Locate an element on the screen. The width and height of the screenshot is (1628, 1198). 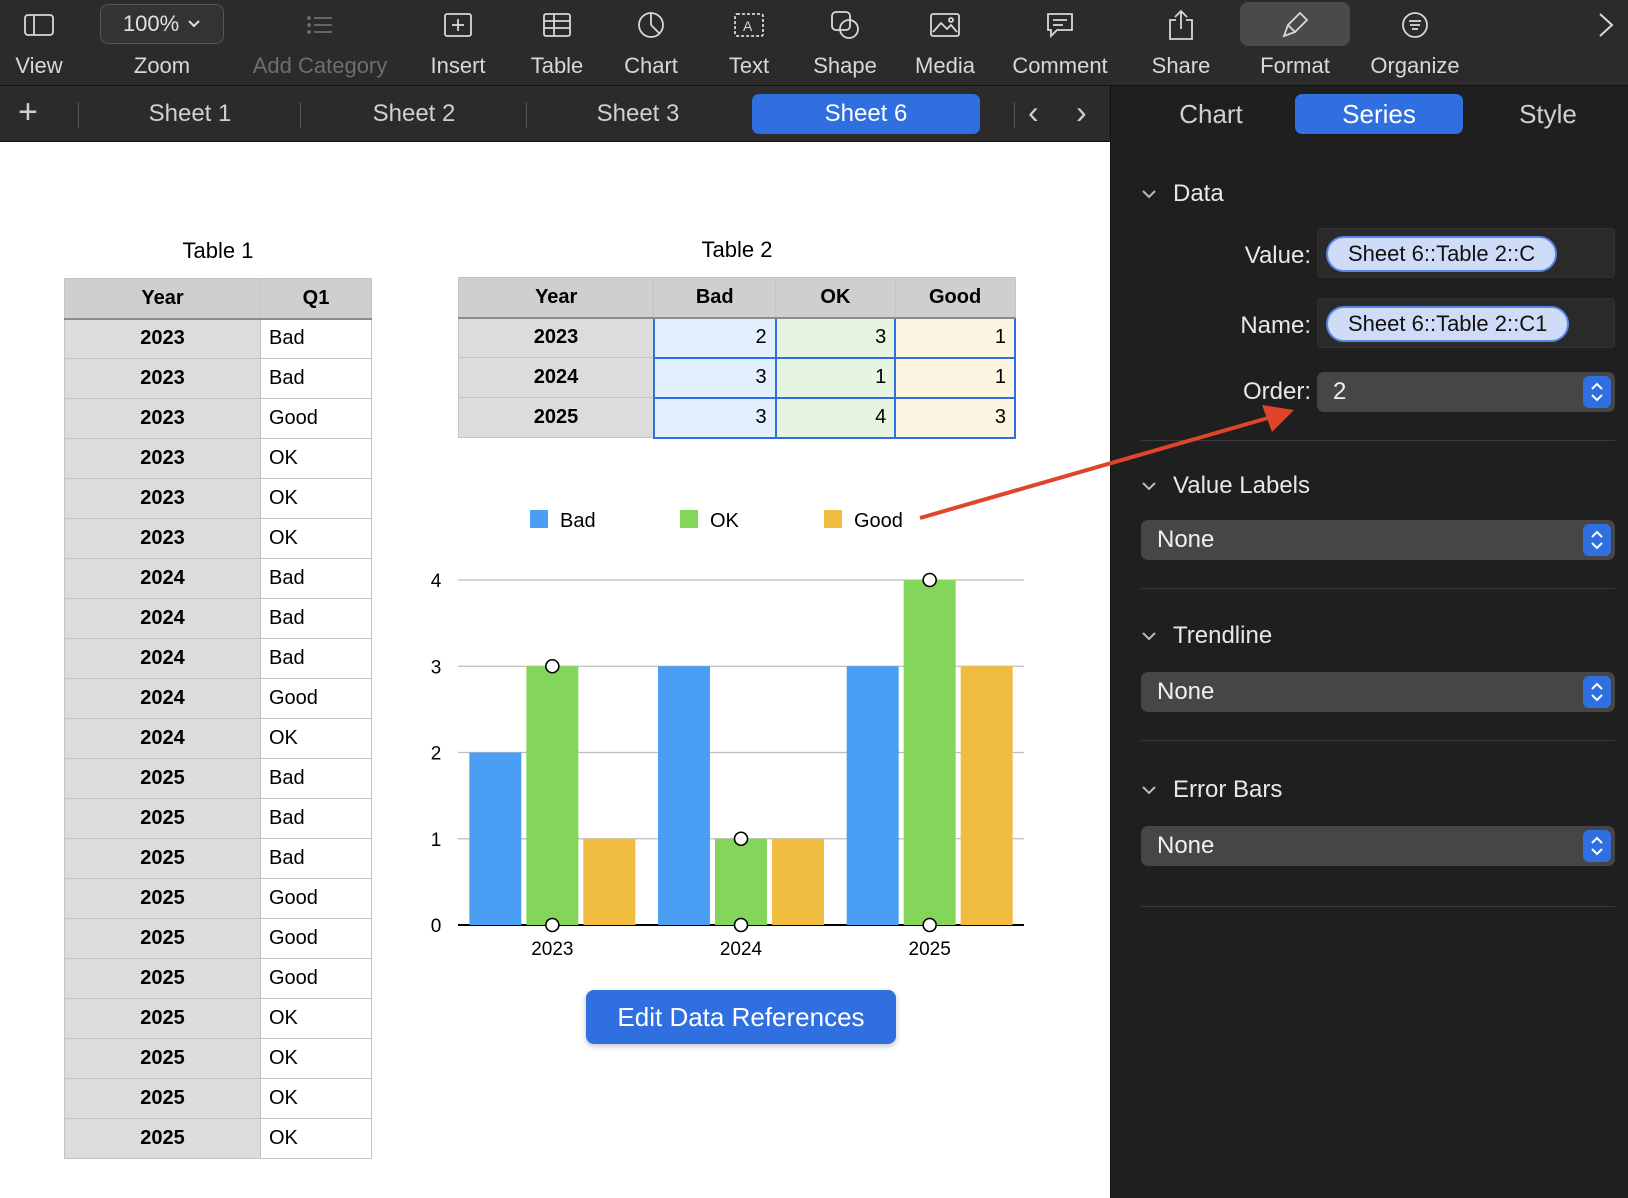
legend-swatch-bad is located at coordinates (539, 519).